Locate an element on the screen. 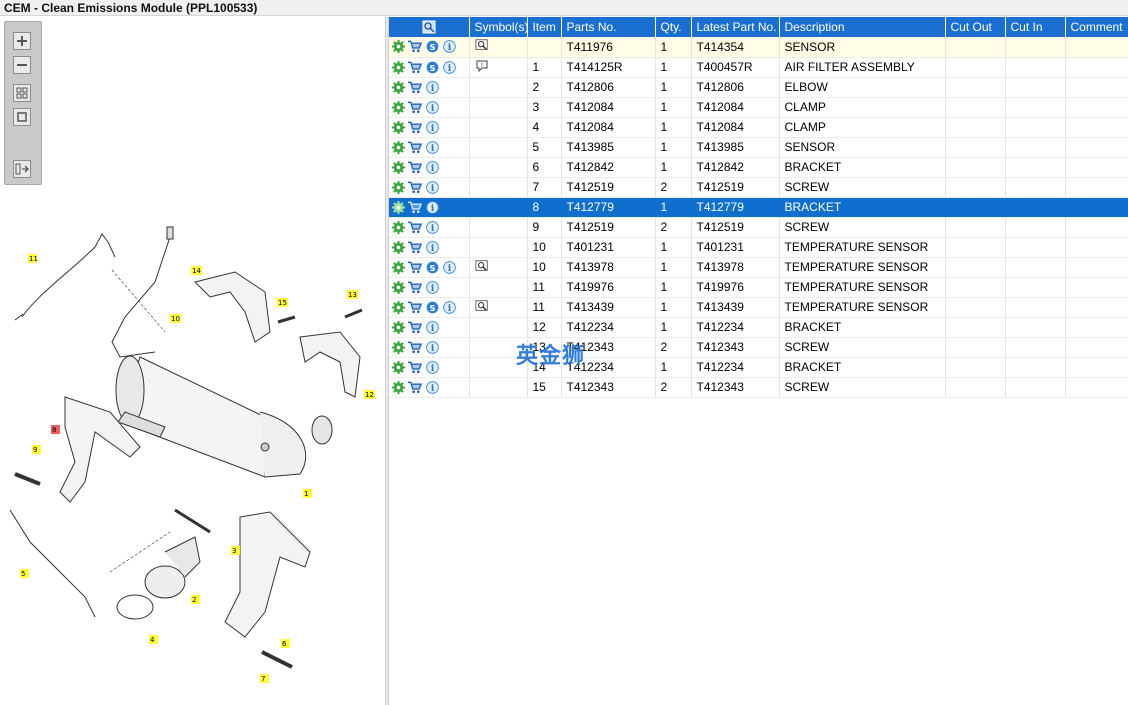 The image size is (1128, 705). column-header-latest-part-no: Latest Part No. is located at coordinates (735, 27).